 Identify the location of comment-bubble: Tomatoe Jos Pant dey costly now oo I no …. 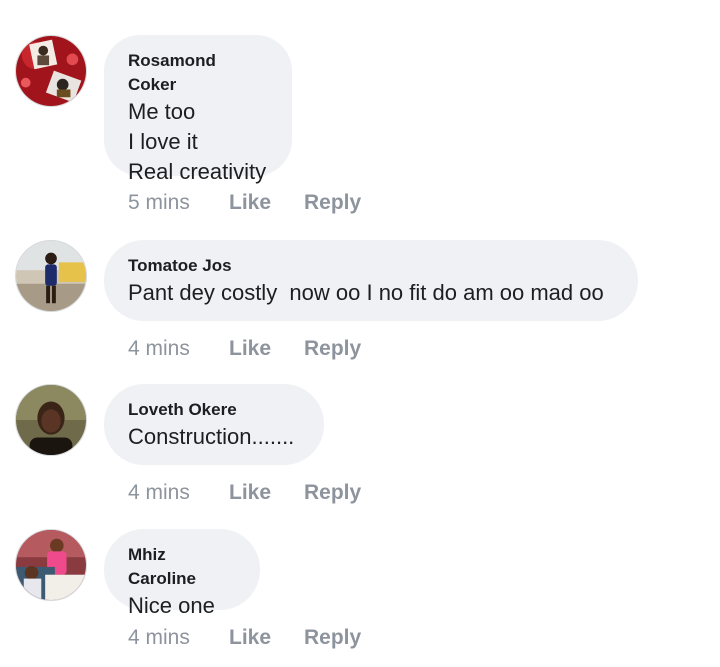
(371, 280).